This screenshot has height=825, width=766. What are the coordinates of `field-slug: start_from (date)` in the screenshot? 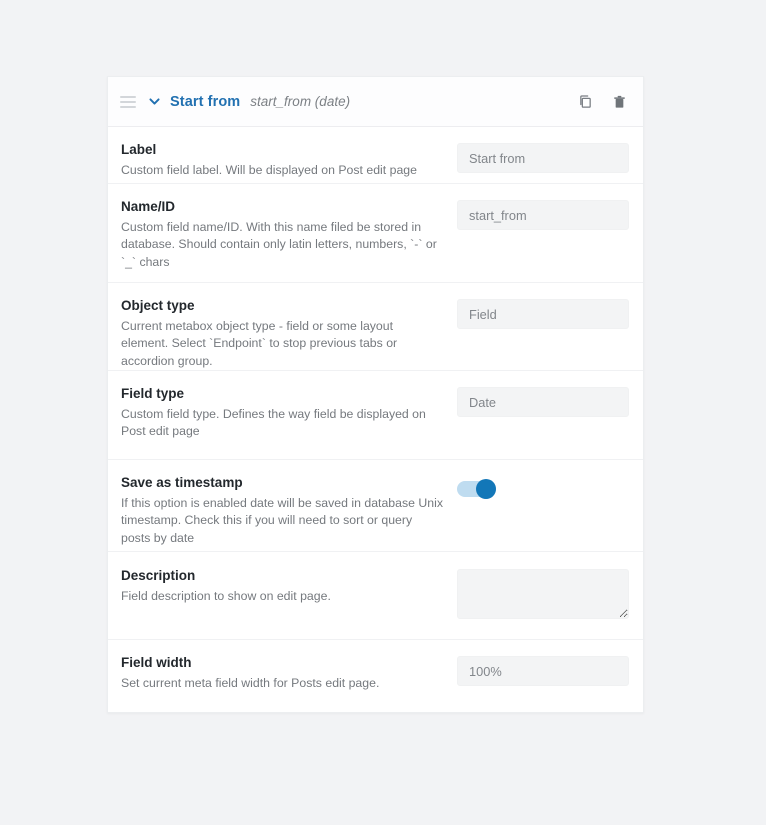 It's located at (300, 101).